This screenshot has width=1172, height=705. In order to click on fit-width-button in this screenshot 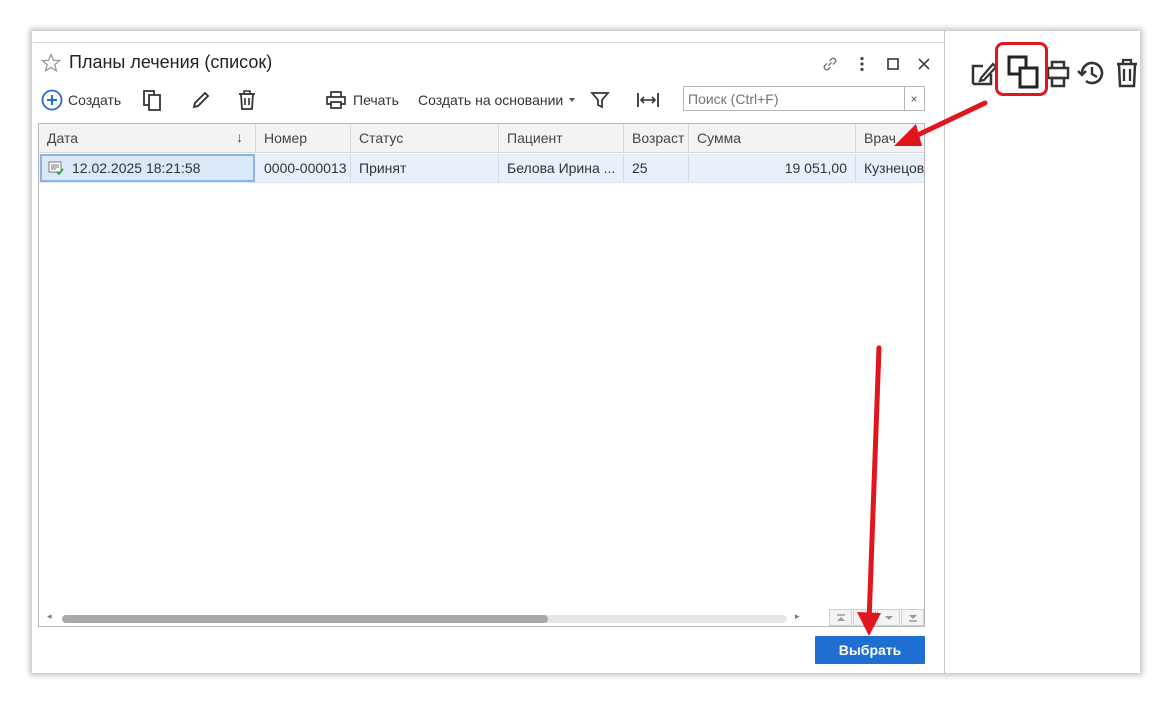, I will do `click(648, 100)`.